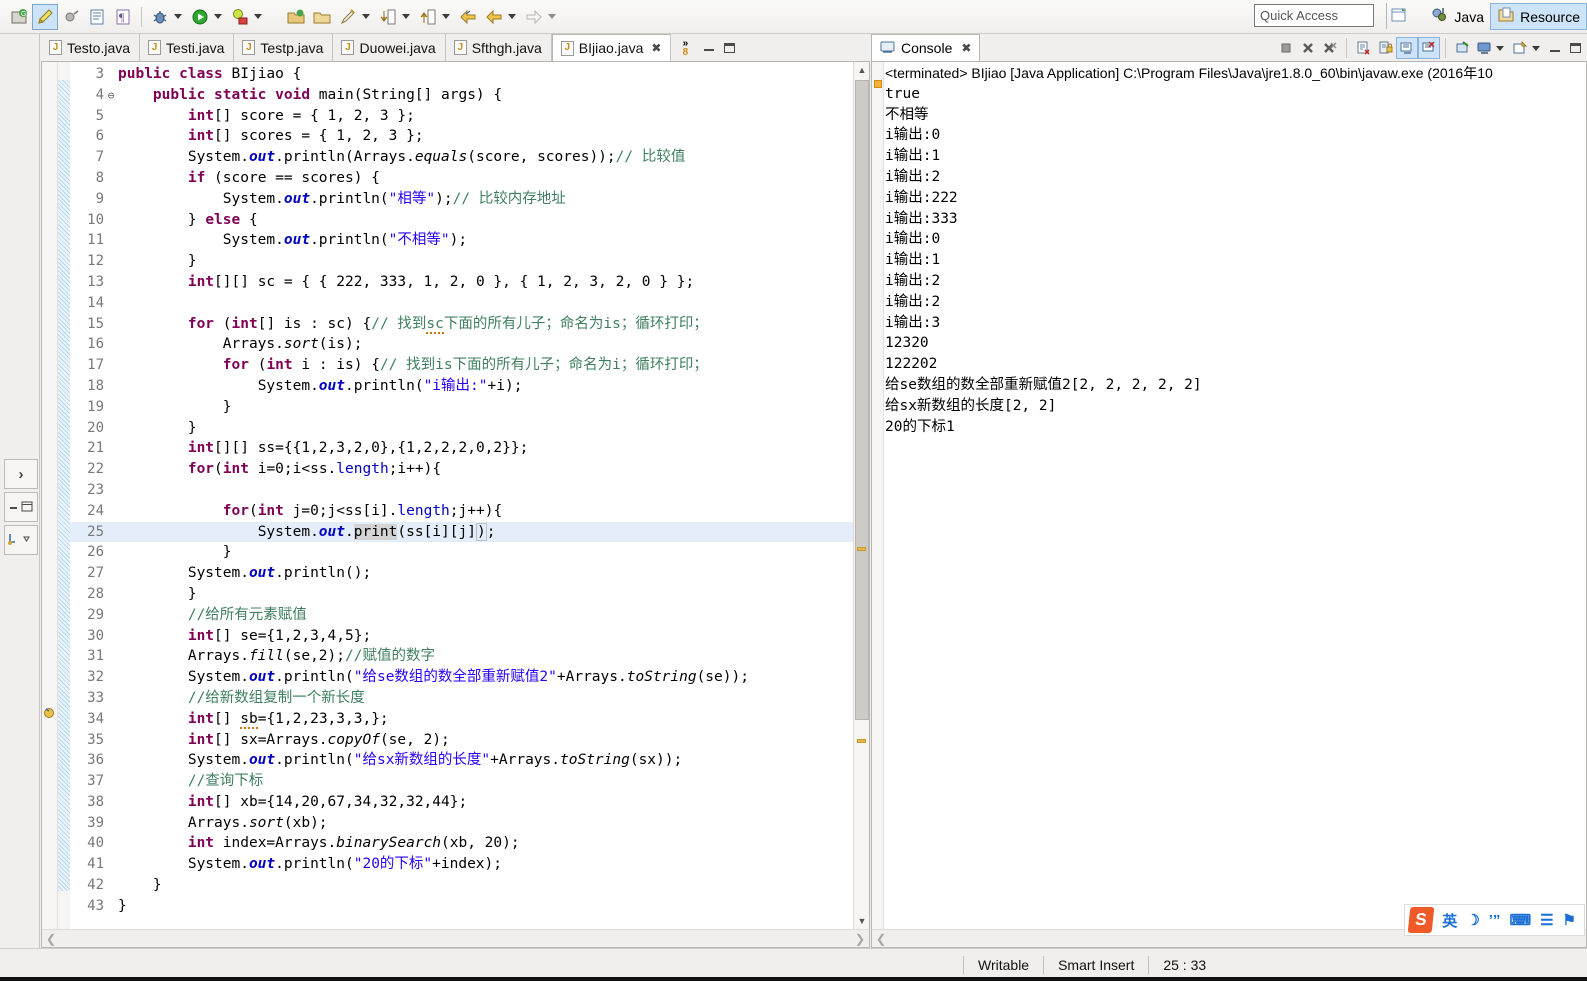  What do you see at coordinates (498, 47) in the screenshot?
I see `editor-tab-sfthgh-java: J Sfthgh.java` at bounding box center [498, 47].